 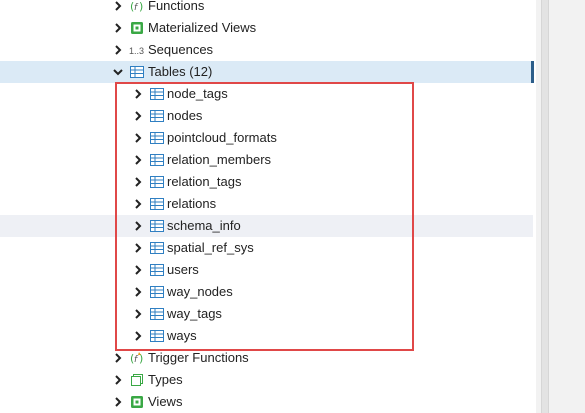 I want to click on selection-indicator, so click(x=532, y=72).